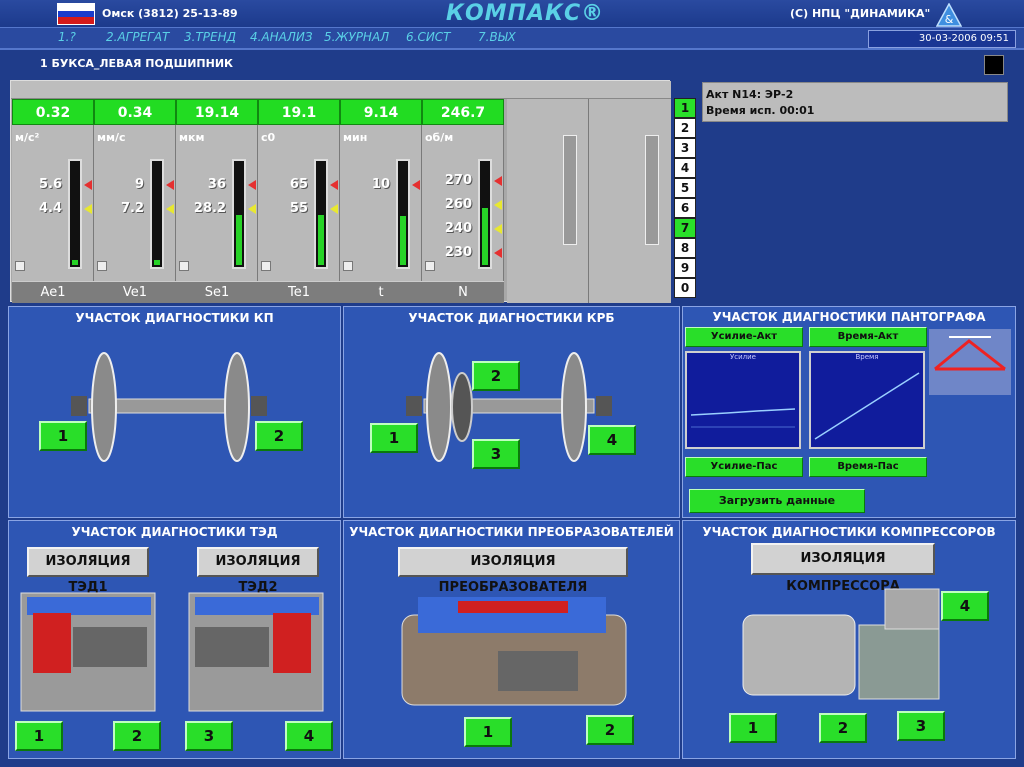  What do you see at coordinates (463, 292) in the screenshot?
I see `gauge-label: N` at bounding box center [463, 292].